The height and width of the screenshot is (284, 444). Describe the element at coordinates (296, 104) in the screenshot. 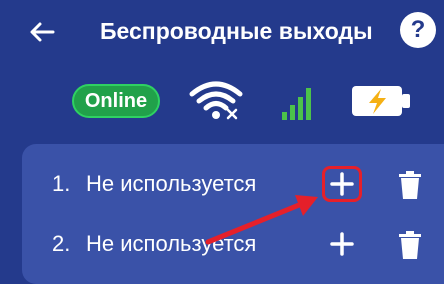

I see `cellular-signal-icon` at that location.